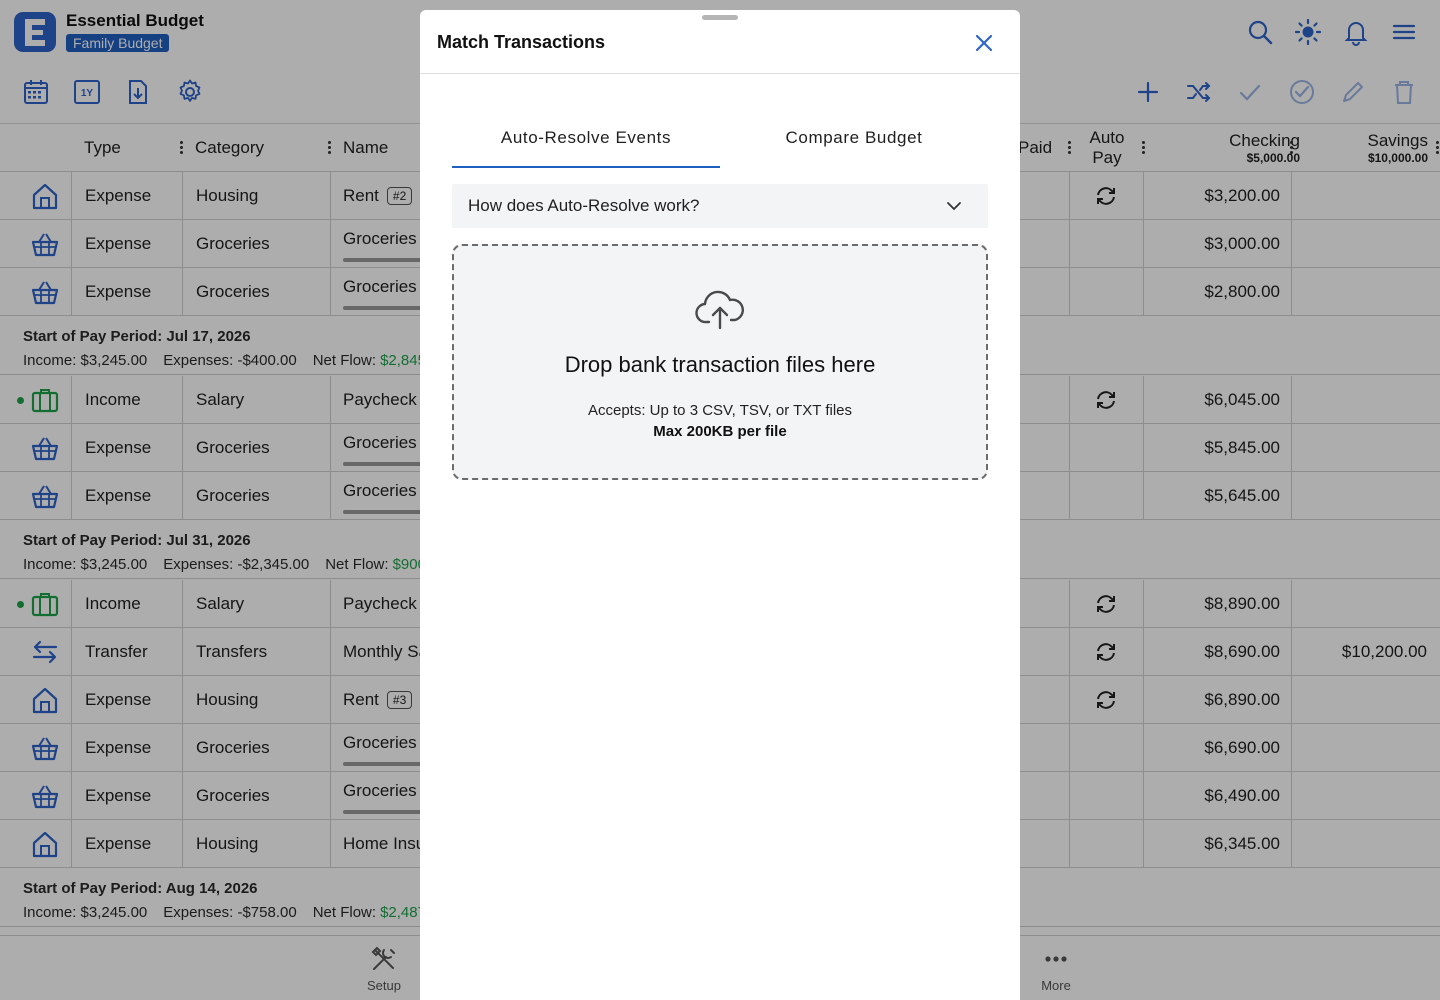 The image size is (1440, 1000). I want to click on cloud-upload-icon, so click(720, 309).